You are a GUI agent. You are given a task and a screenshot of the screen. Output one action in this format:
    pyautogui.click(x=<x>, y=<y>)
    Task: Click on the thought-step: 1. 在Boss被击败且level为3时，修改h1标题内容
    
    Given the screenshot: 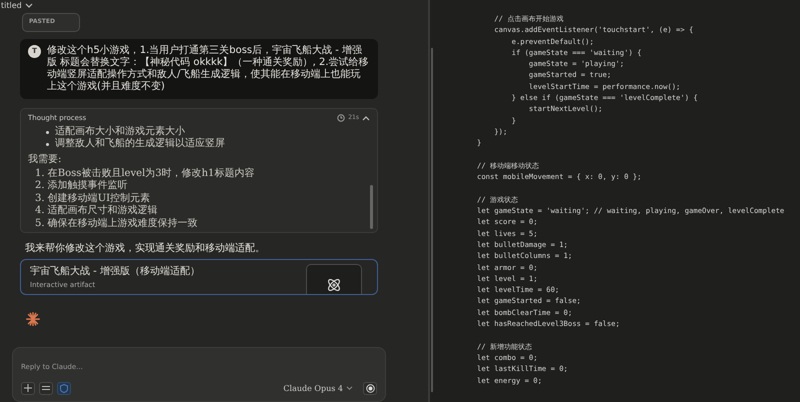 What is the action you would take?
    pyautogui.click(x=199, y=174)
    